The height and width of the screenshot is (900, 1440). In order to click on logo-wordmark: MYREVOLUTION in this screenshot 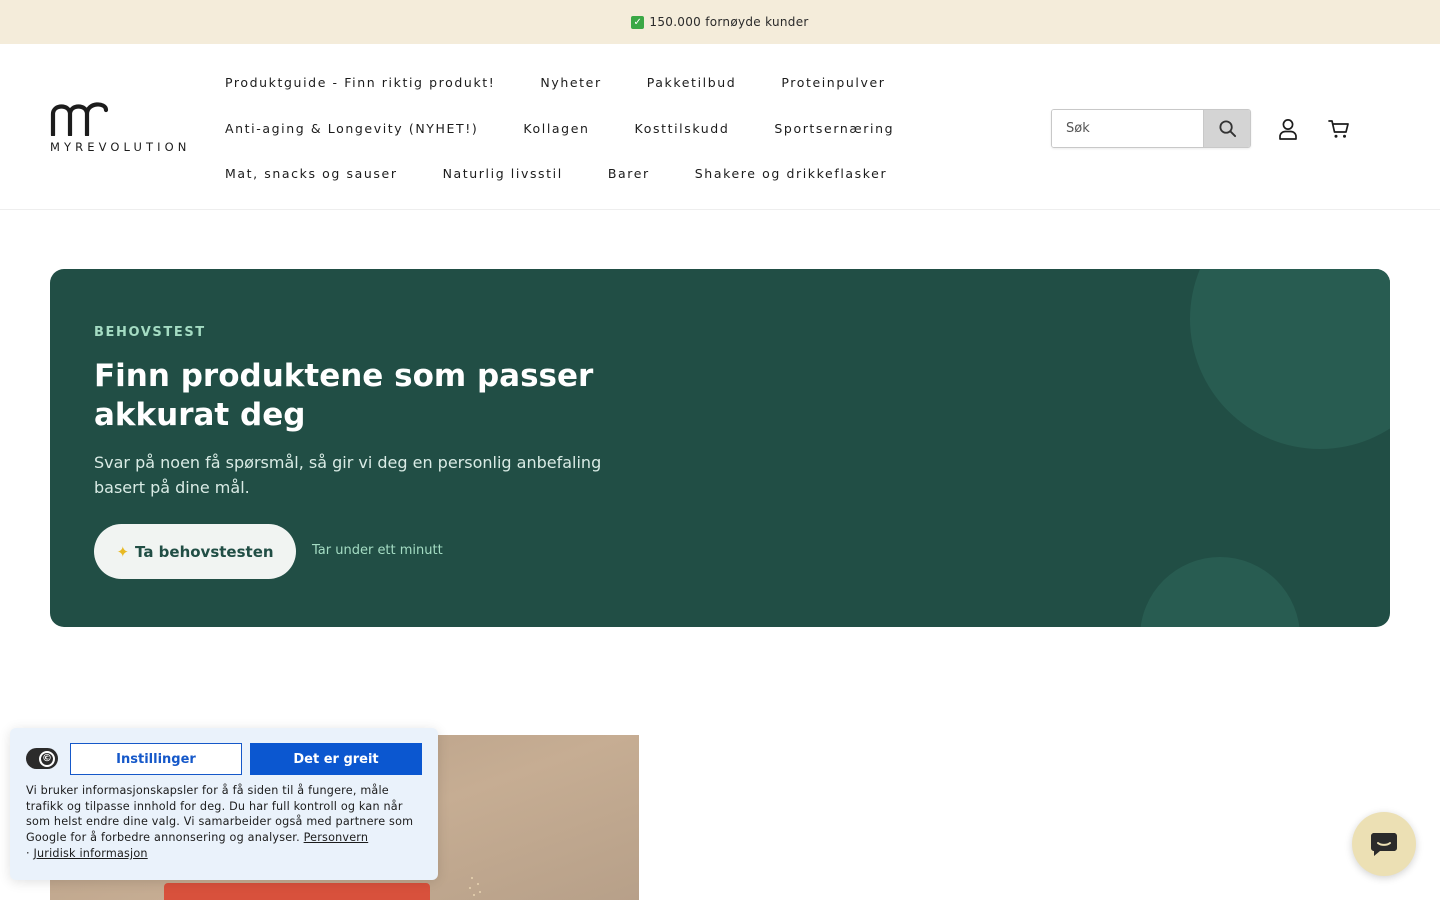, I will do `click(120, 147)`.